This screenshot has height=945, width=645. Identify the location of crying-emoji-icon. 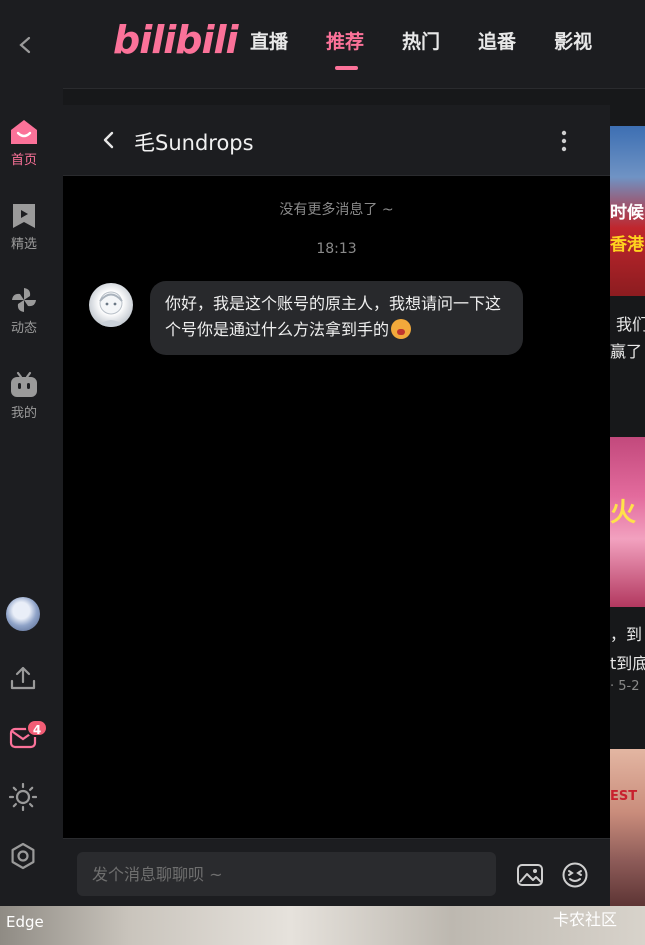
(401, 329).